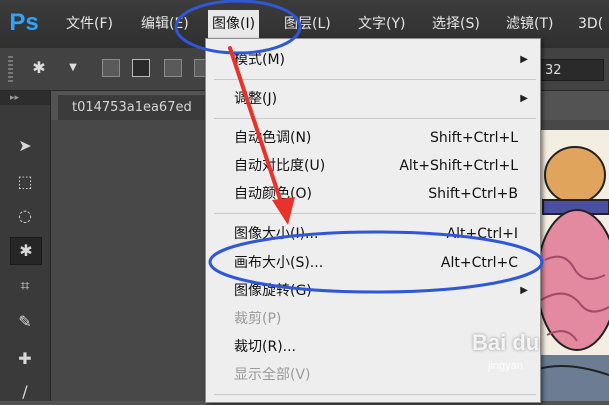 Image resolution: width=609 pixels, height=405 pixels. I want to click on highlight-ellipse-canvas-size, so click(376, 262).